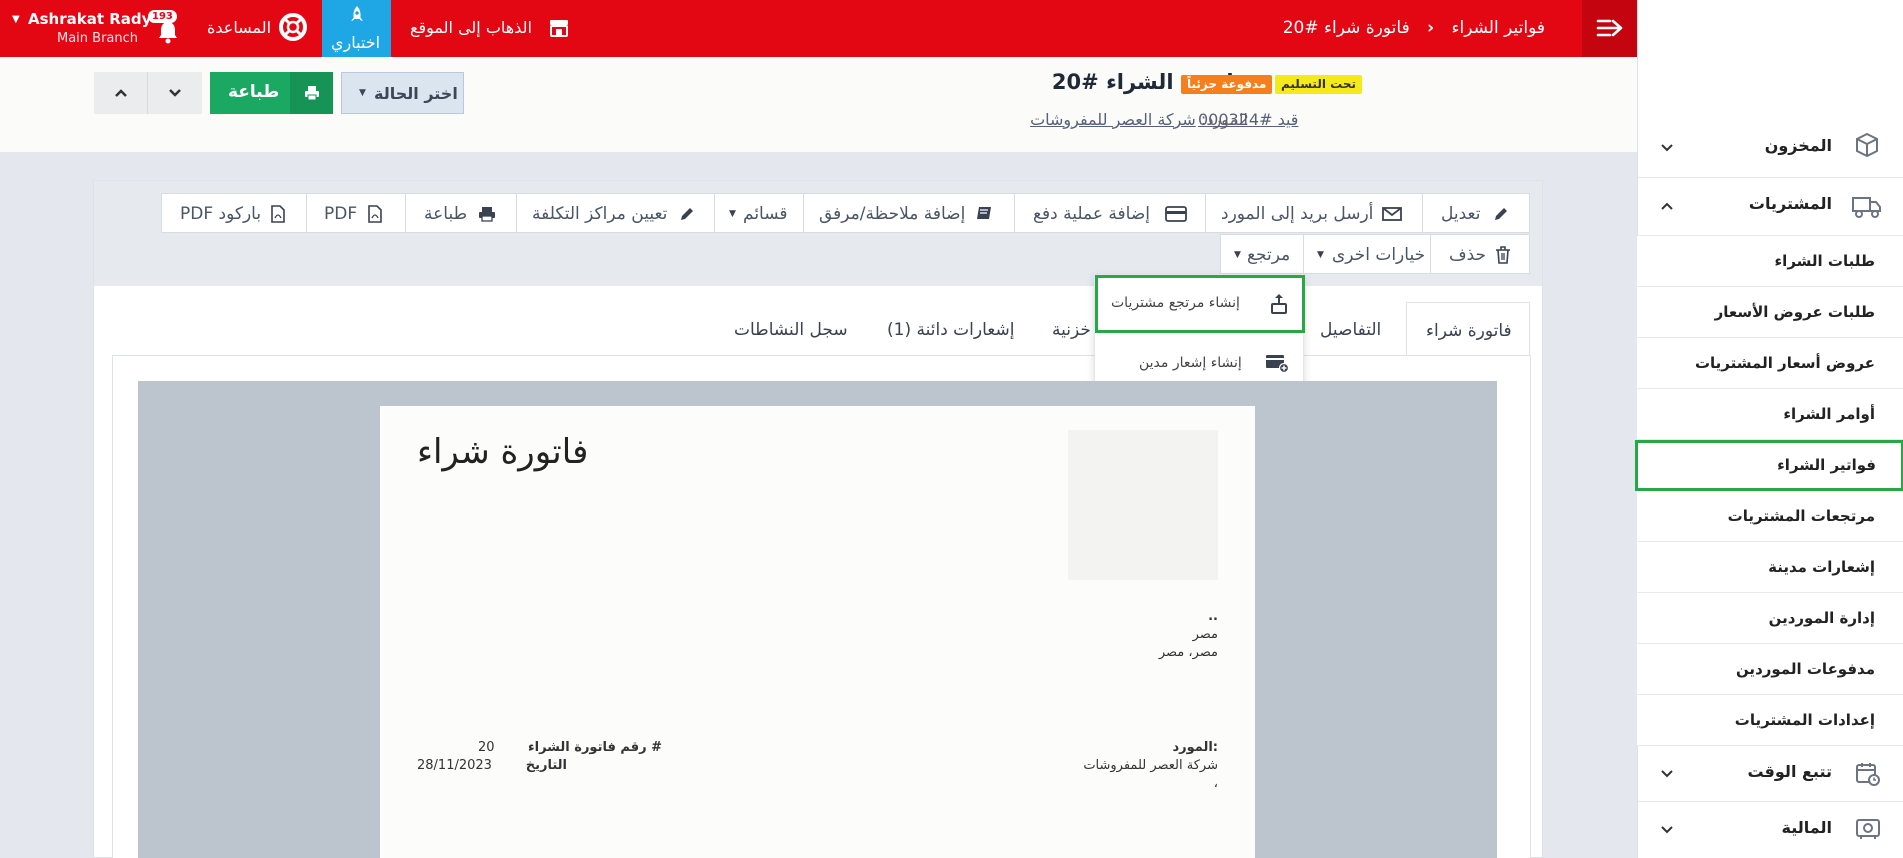 The height and width of the screenshot is (858, 1903). Describe the element at coordinates (1190, 363) in the screenshot. I see `create-debit-note-label: إنشاء إشعار مدين` at that location.